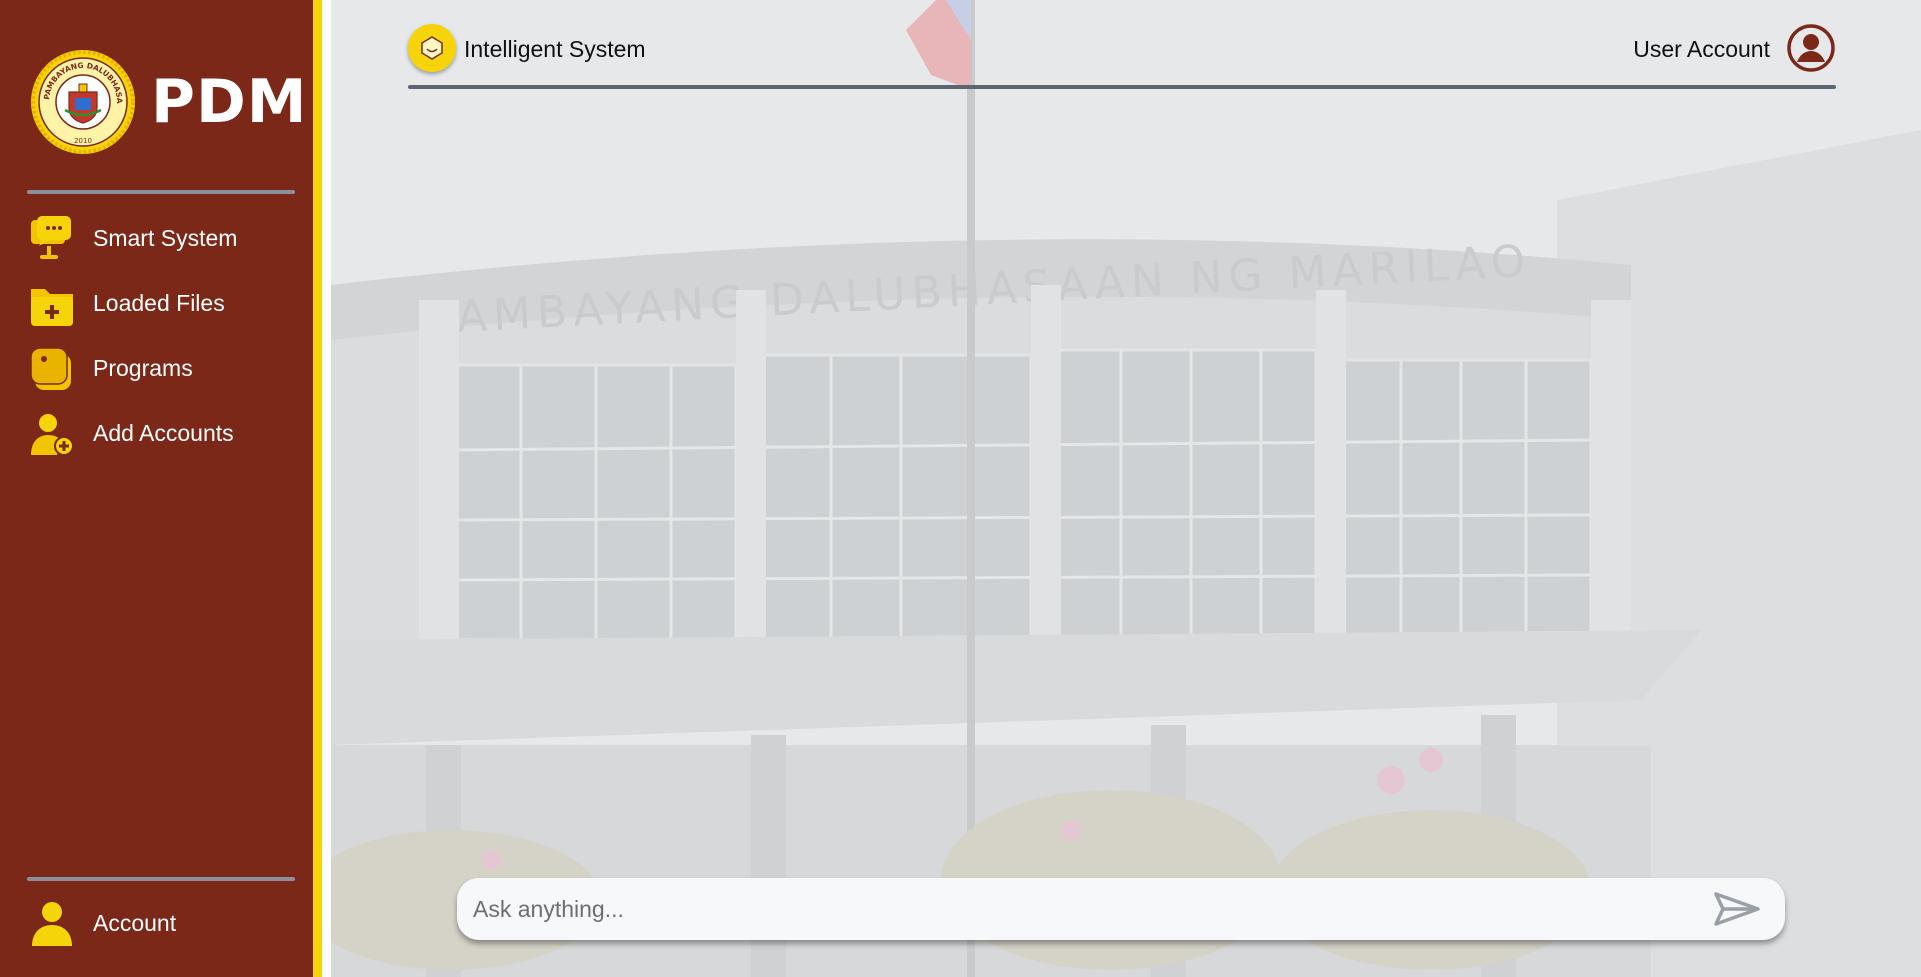 This screenshot has width=1921, height=977. Describe the element at coordinates (143, 368) in the screenshot. I see `sidebar-item-label: Programs` at that location.